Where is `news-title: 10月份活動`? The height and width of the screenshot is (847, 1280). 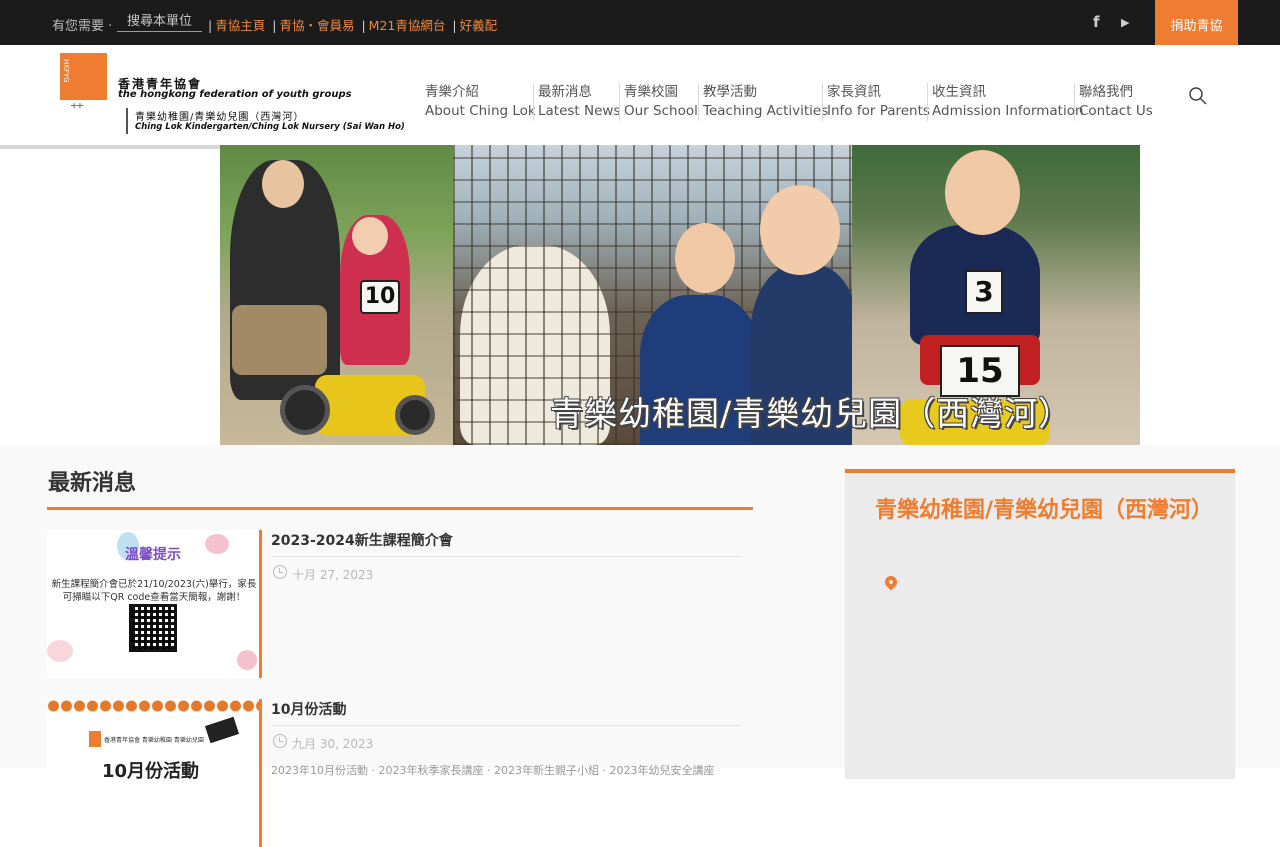
news-title: 10月份活動 is located at coordinates (308, 709).